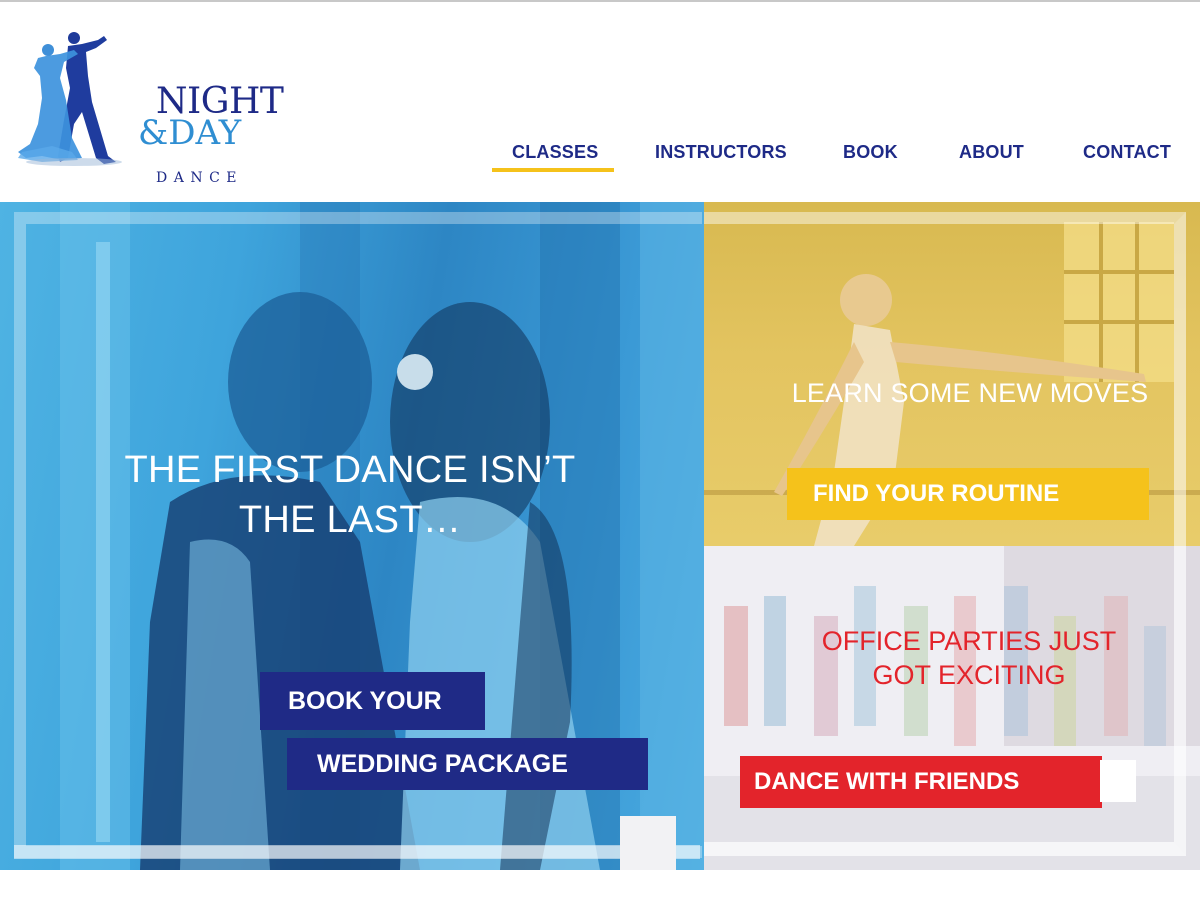 Image resolution: width=1200 pixels, height=900 pixels. Describe the element at coordinates (555, 152) in the screenshot. I see `nav-item-classes: CLASSES` at that location.